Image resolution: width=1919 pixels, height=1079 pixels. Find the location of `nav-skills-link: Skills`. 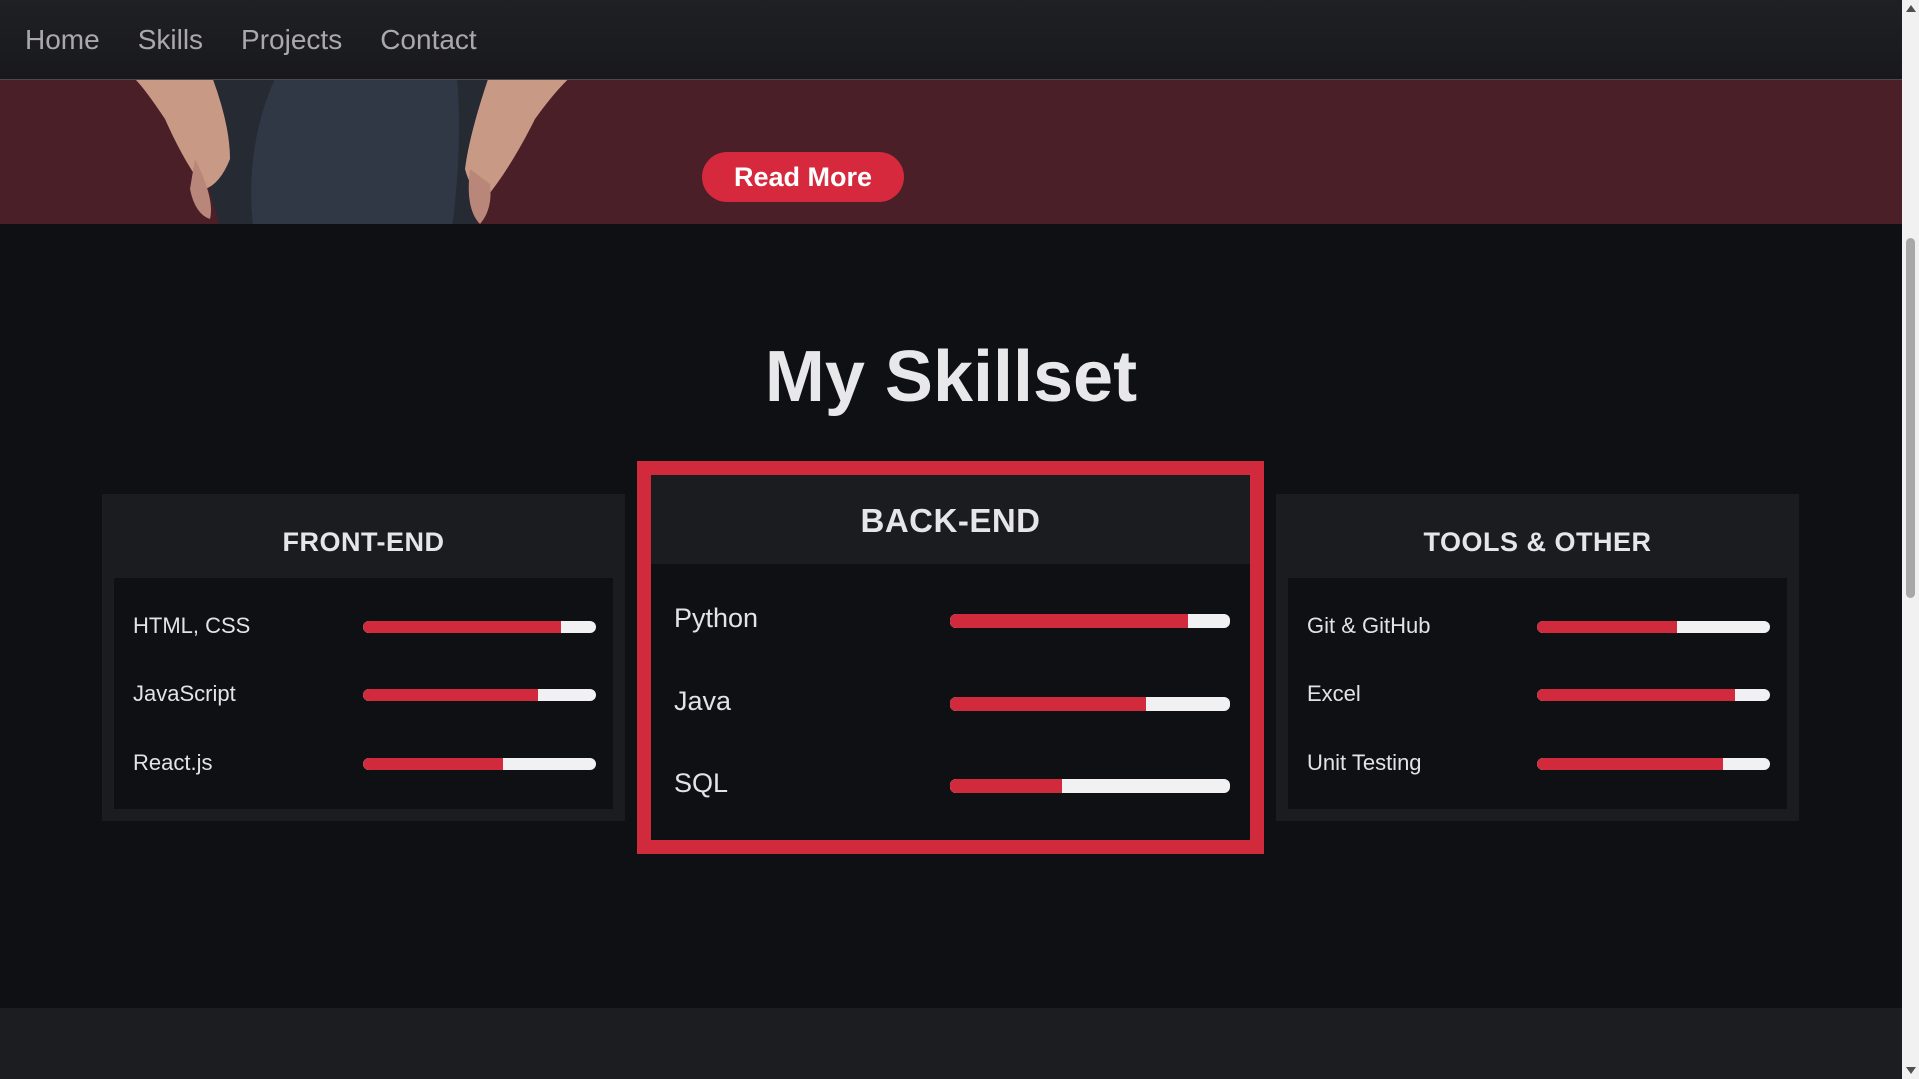

nav-skills-link: Skills is located at coordinates (170, 40).